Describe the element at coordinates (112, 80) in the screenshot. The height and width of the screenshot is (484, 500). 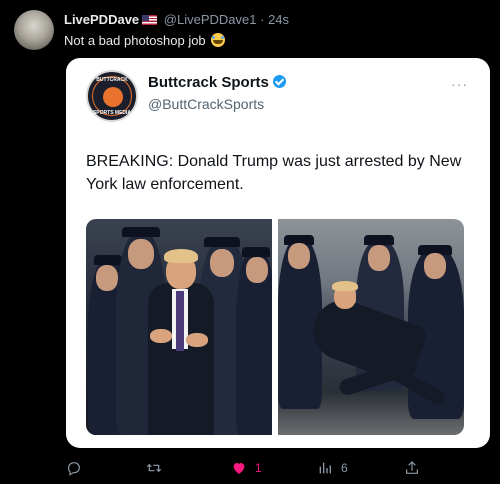
I see `logo-text-top: BUTTCRACK` at that location.